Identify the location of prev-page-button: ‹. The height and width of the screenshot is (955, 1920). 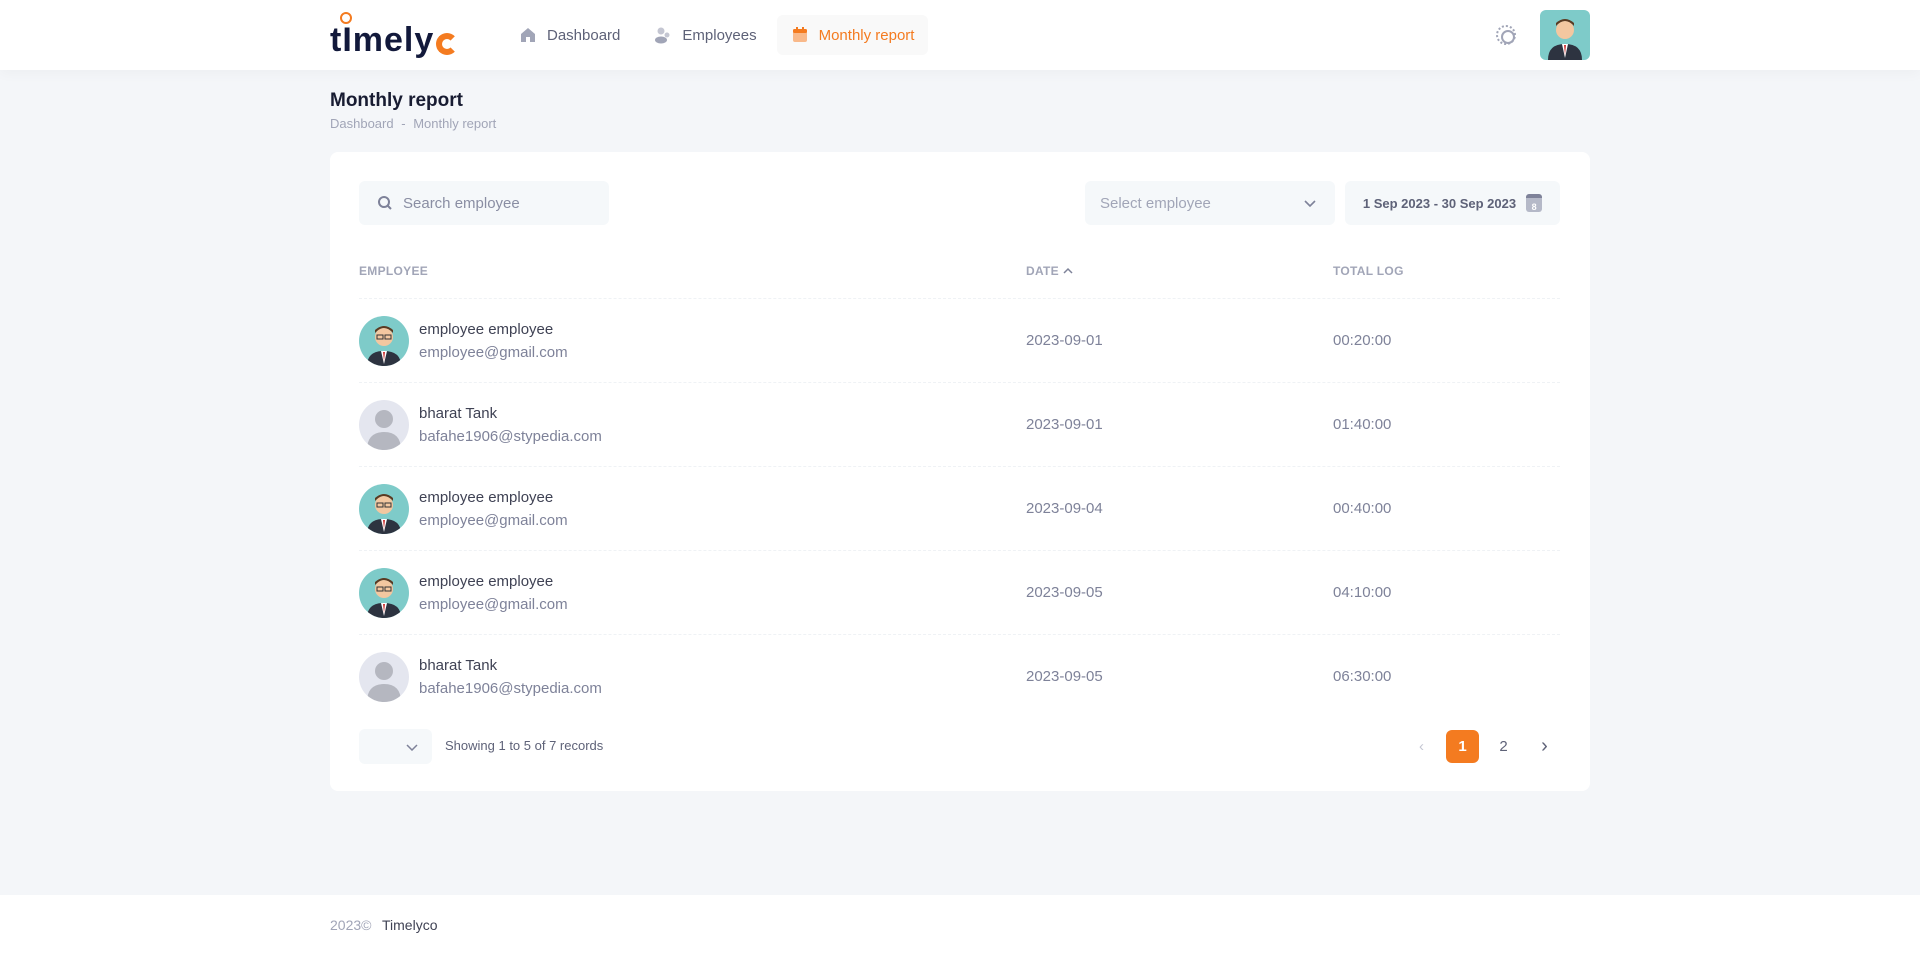
(1421, 746).